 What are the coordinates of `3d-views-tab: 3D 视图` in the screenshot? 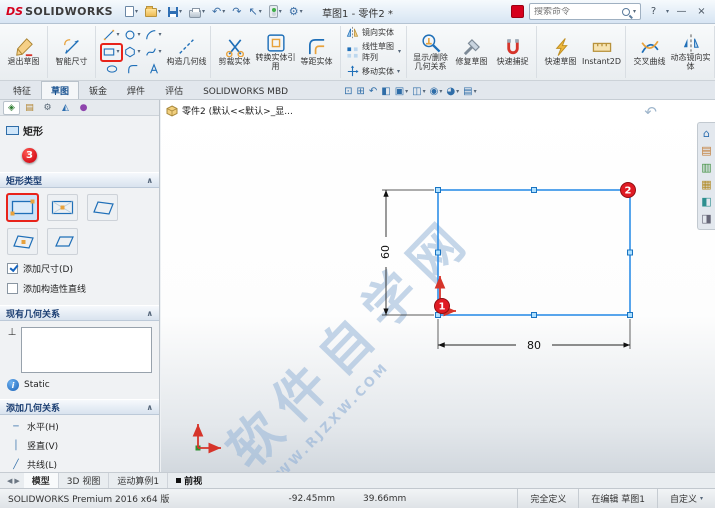 It's located at (84, 480).